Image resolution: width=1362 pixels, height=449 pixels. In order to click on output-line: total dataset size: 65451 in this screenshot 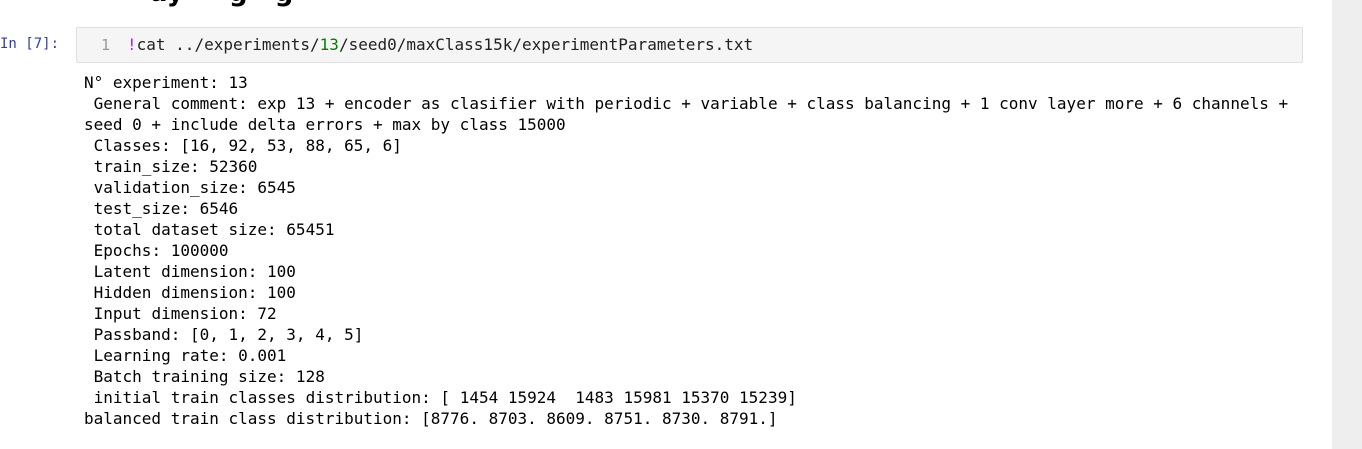, I will do `click(209, 229)`.